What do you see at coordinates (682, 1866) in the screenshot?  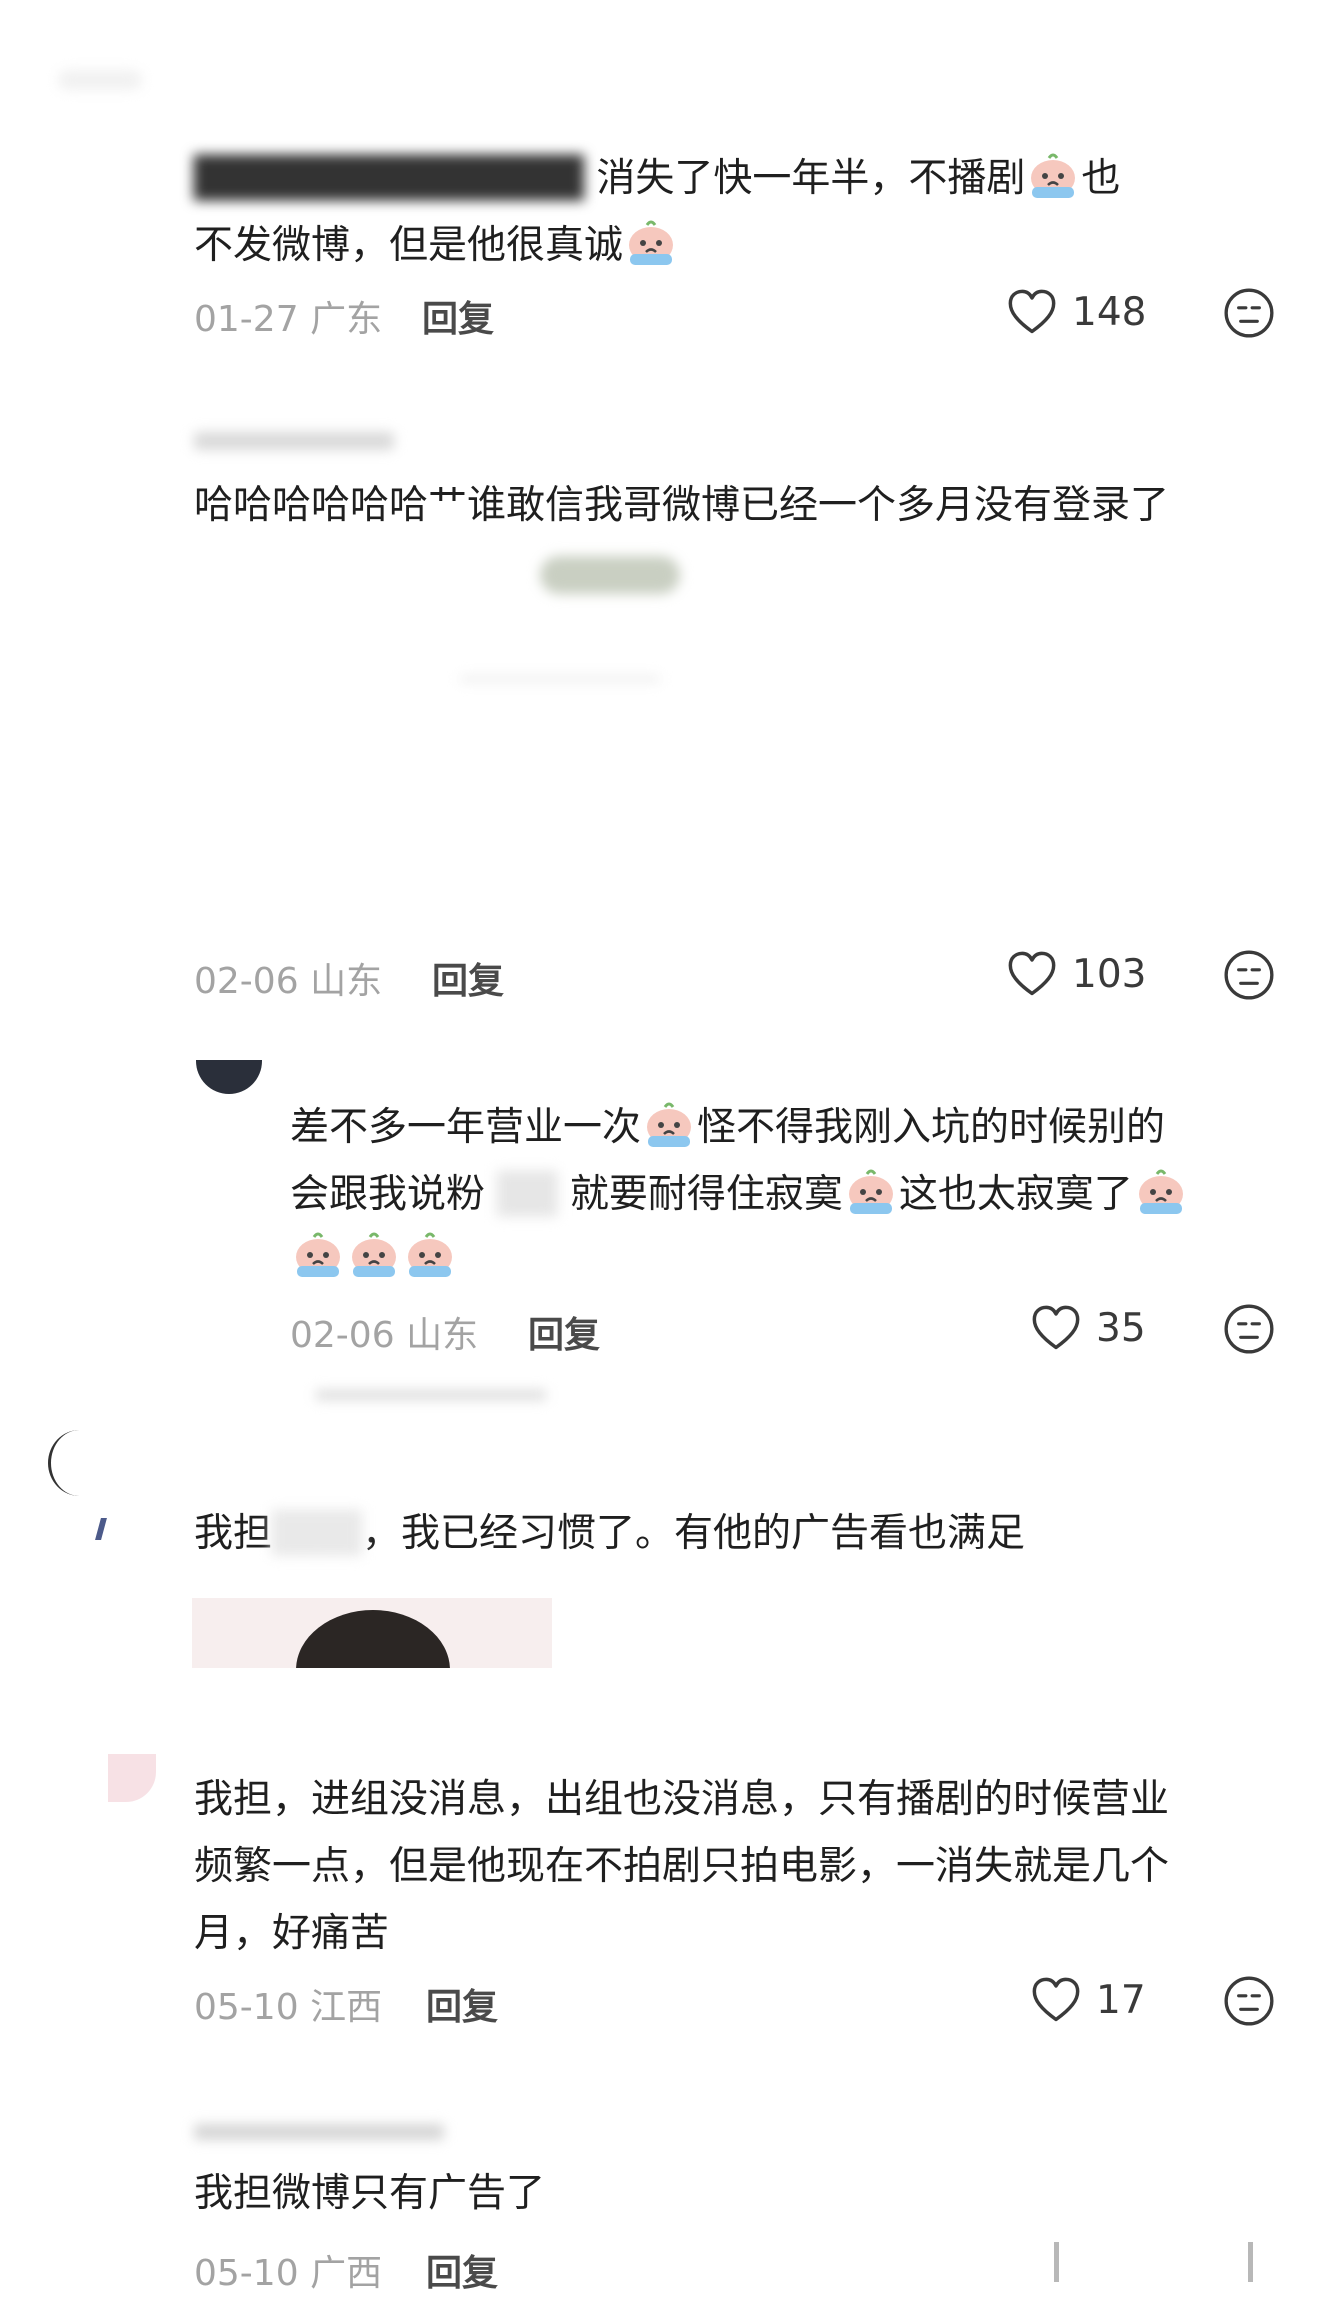 I see `comment-text: 频繁一点，但是他现在不拍剧只拍电影，一消失就是几个` at bounding box center [682, 1866].